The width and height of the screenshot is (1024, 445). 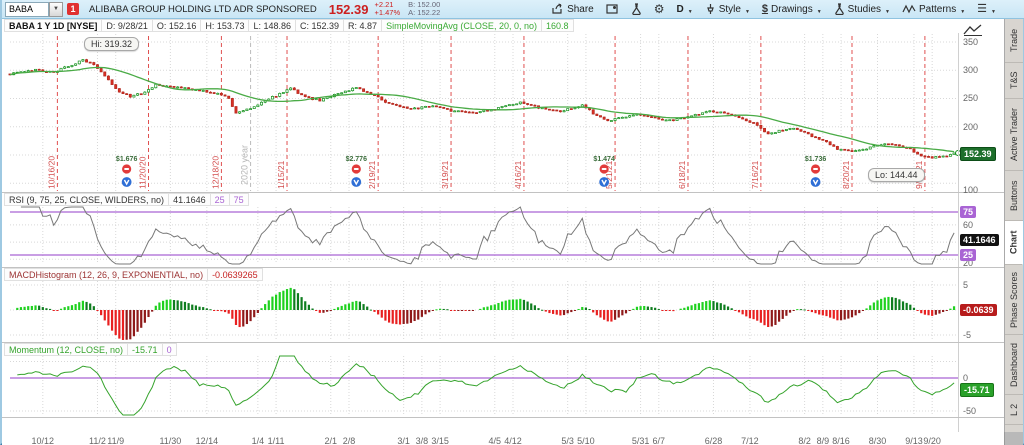 What do you see at coordinates (169, 349) in the screenshot?
I see `momentum-zero-level: 0` at bounding box center [169, 349].